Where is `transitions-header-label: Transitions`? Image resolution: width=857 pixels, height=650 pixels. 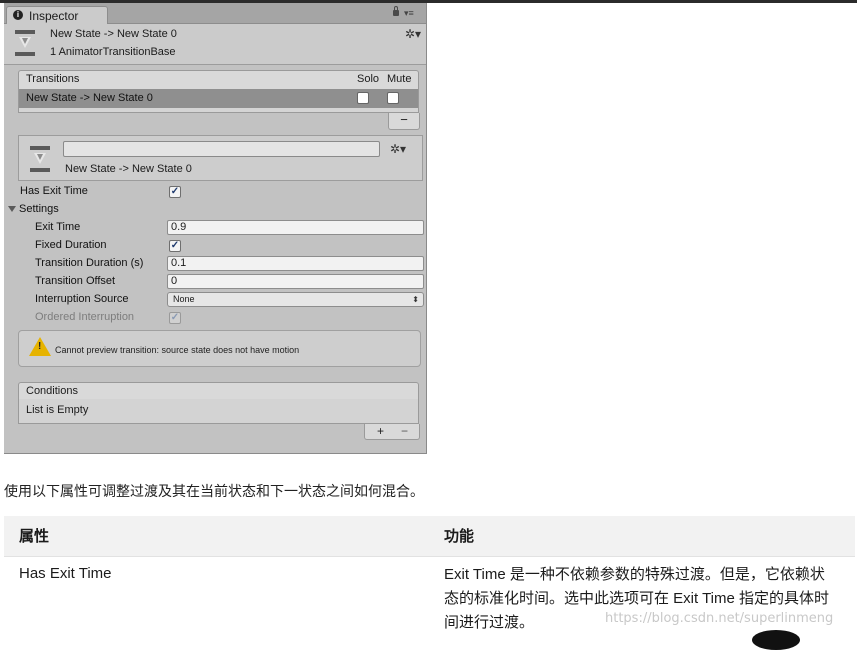 transitions-header-label: Transitions is located at coordinates (53, 79).